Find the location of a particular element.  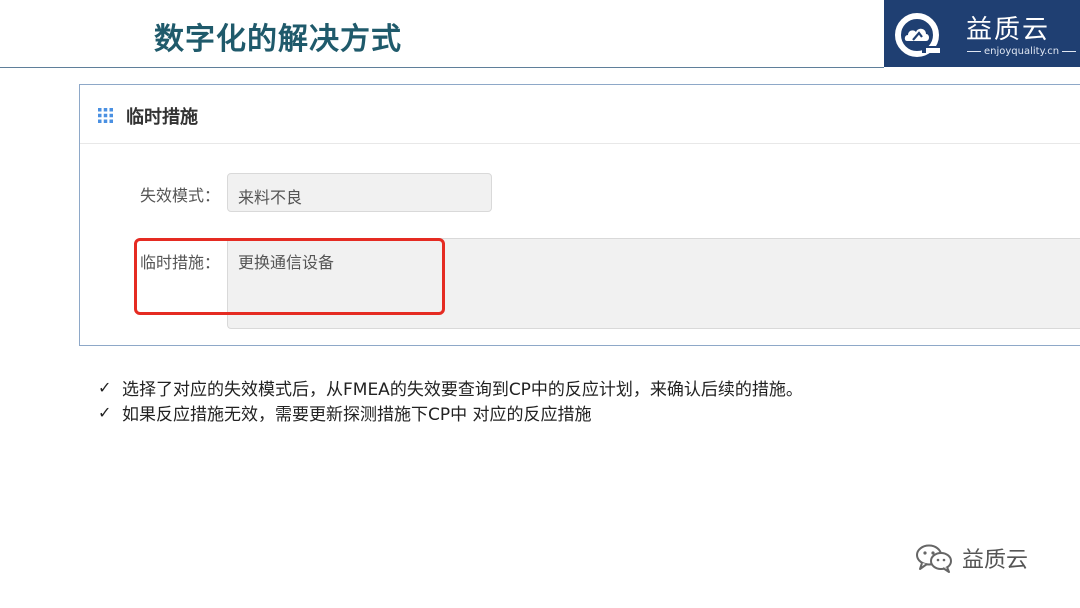

cloud-logo-icon is located at coordinates (917, 35).